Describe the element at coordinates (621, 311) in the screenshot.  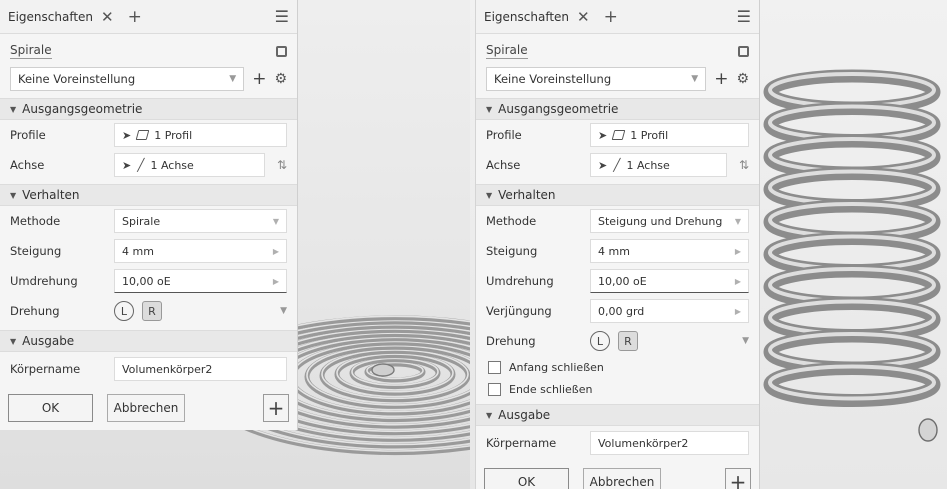
I see `taper-value: 0,00 grd` at that location.